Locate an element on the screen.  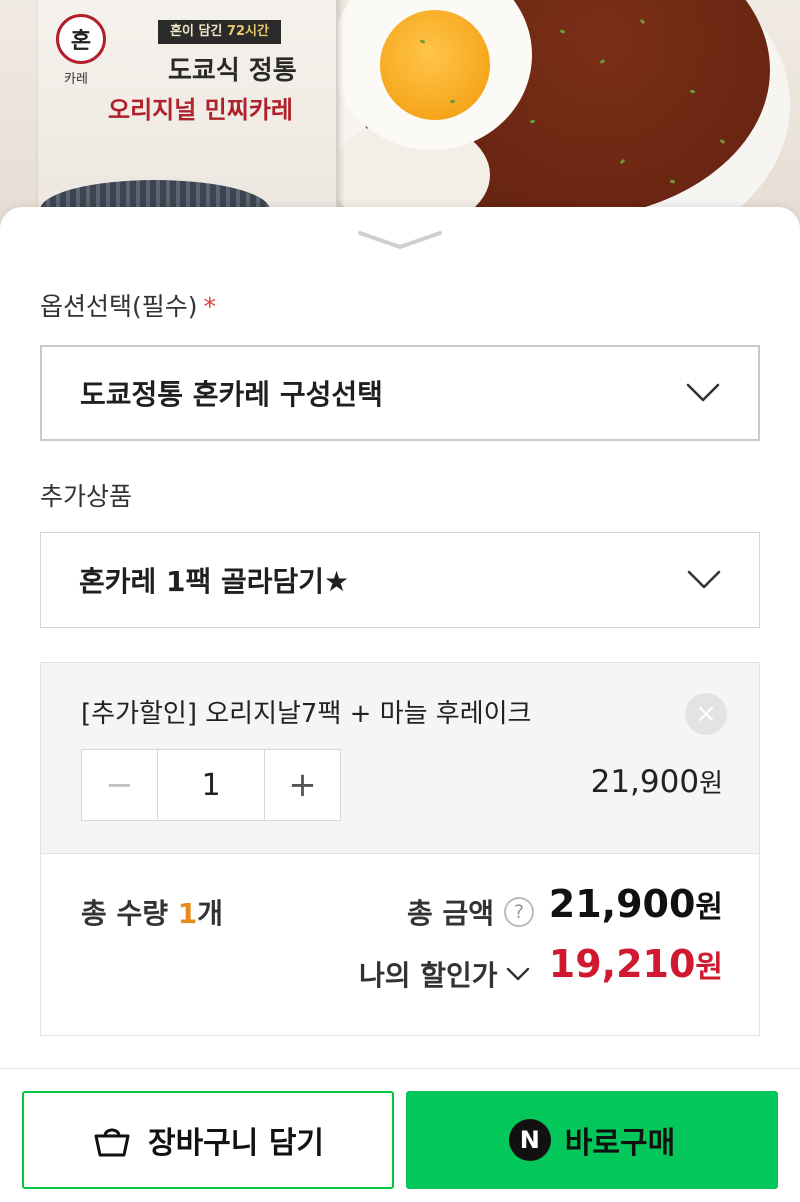
pouch-banner-text: 혼이 담긴 is located at coordinates (196, 31).